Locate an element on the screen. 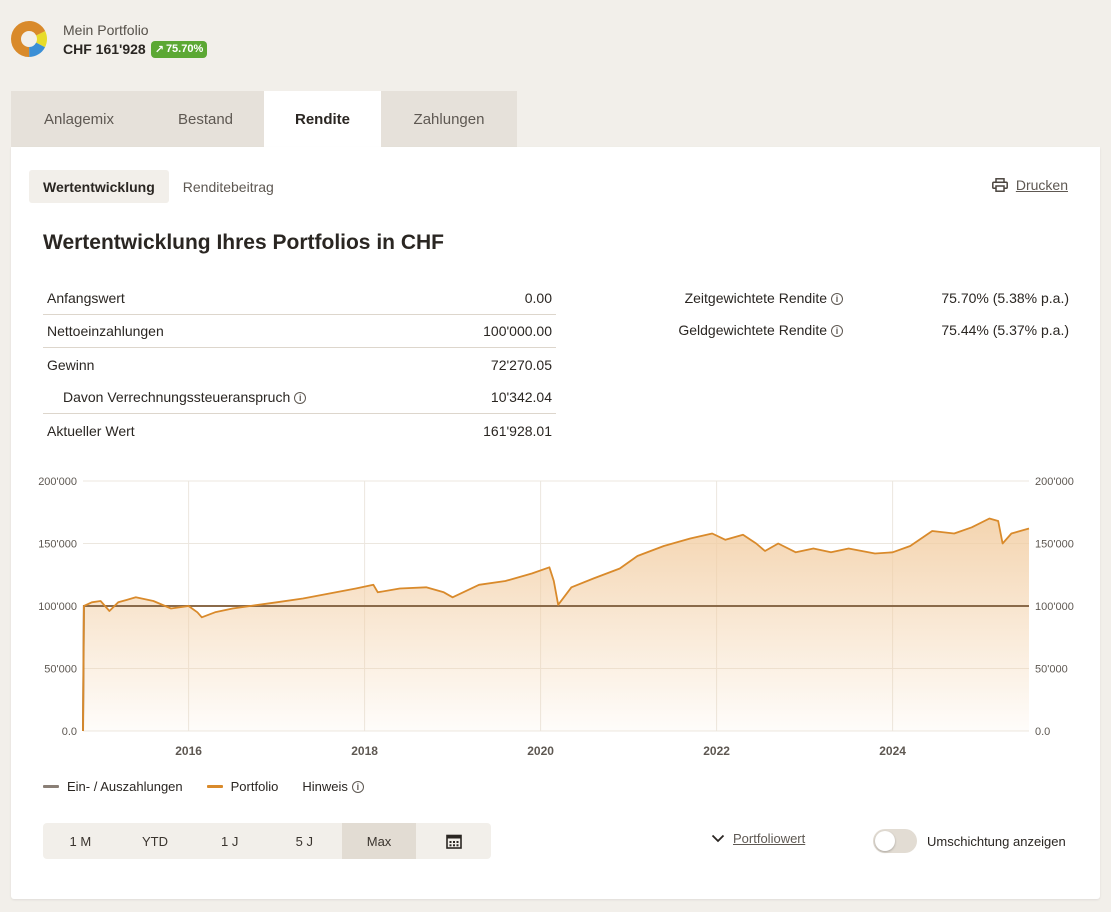 The width and height of the screenshot is (1111, 912). print-label: Drucken is located at coordinates (1041, 185).